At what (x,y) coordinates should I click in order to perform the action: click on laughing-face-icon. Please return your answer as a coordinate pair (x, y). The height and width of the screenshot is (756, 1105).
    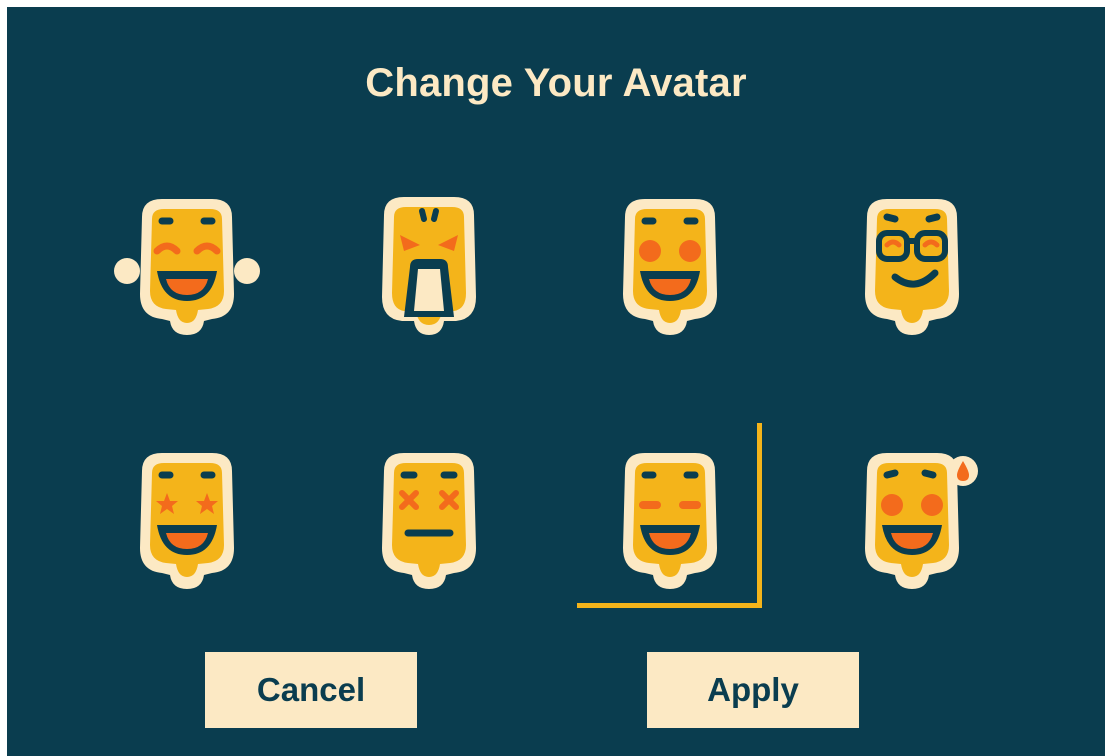
    Looking at the image, I should click on (187, 267).